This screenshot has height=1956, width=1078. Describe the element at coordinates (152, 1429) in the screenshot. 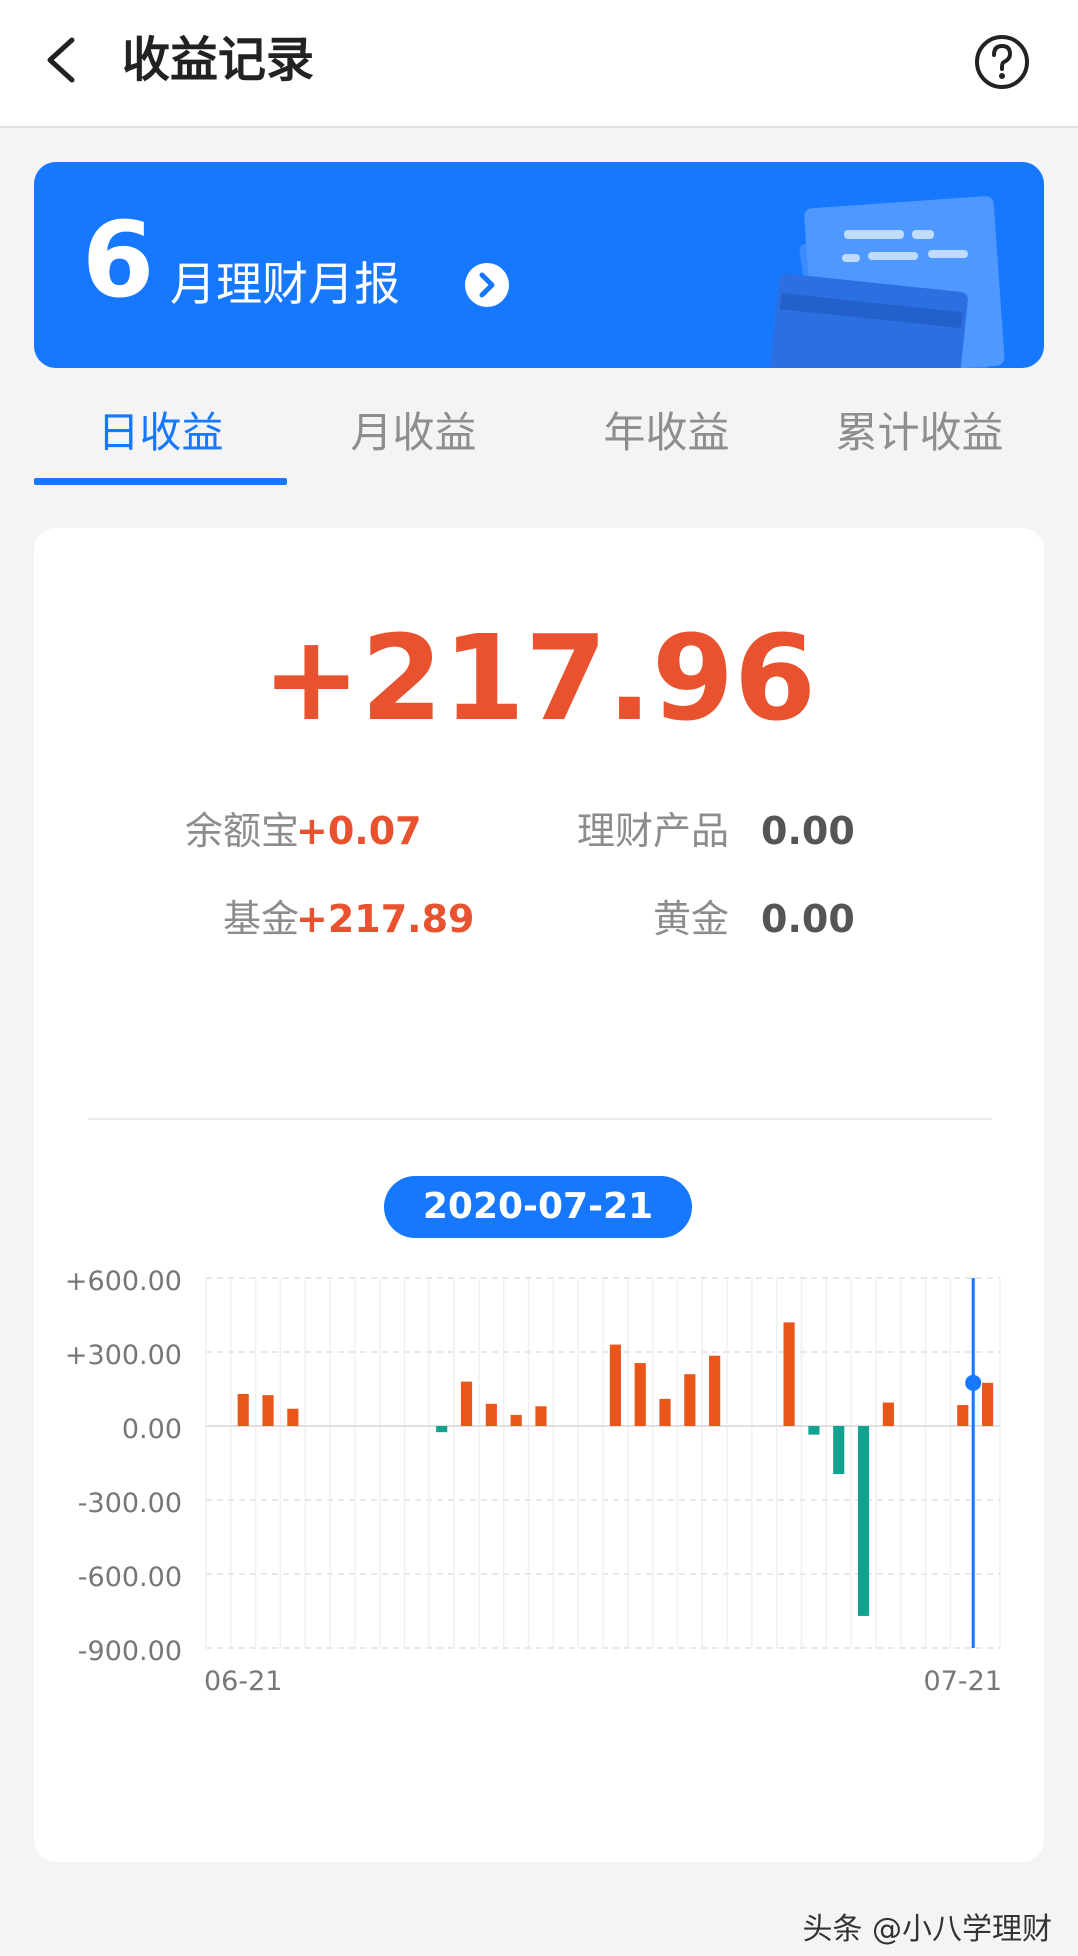

I see `y-tick-label: 0.00` at that location.